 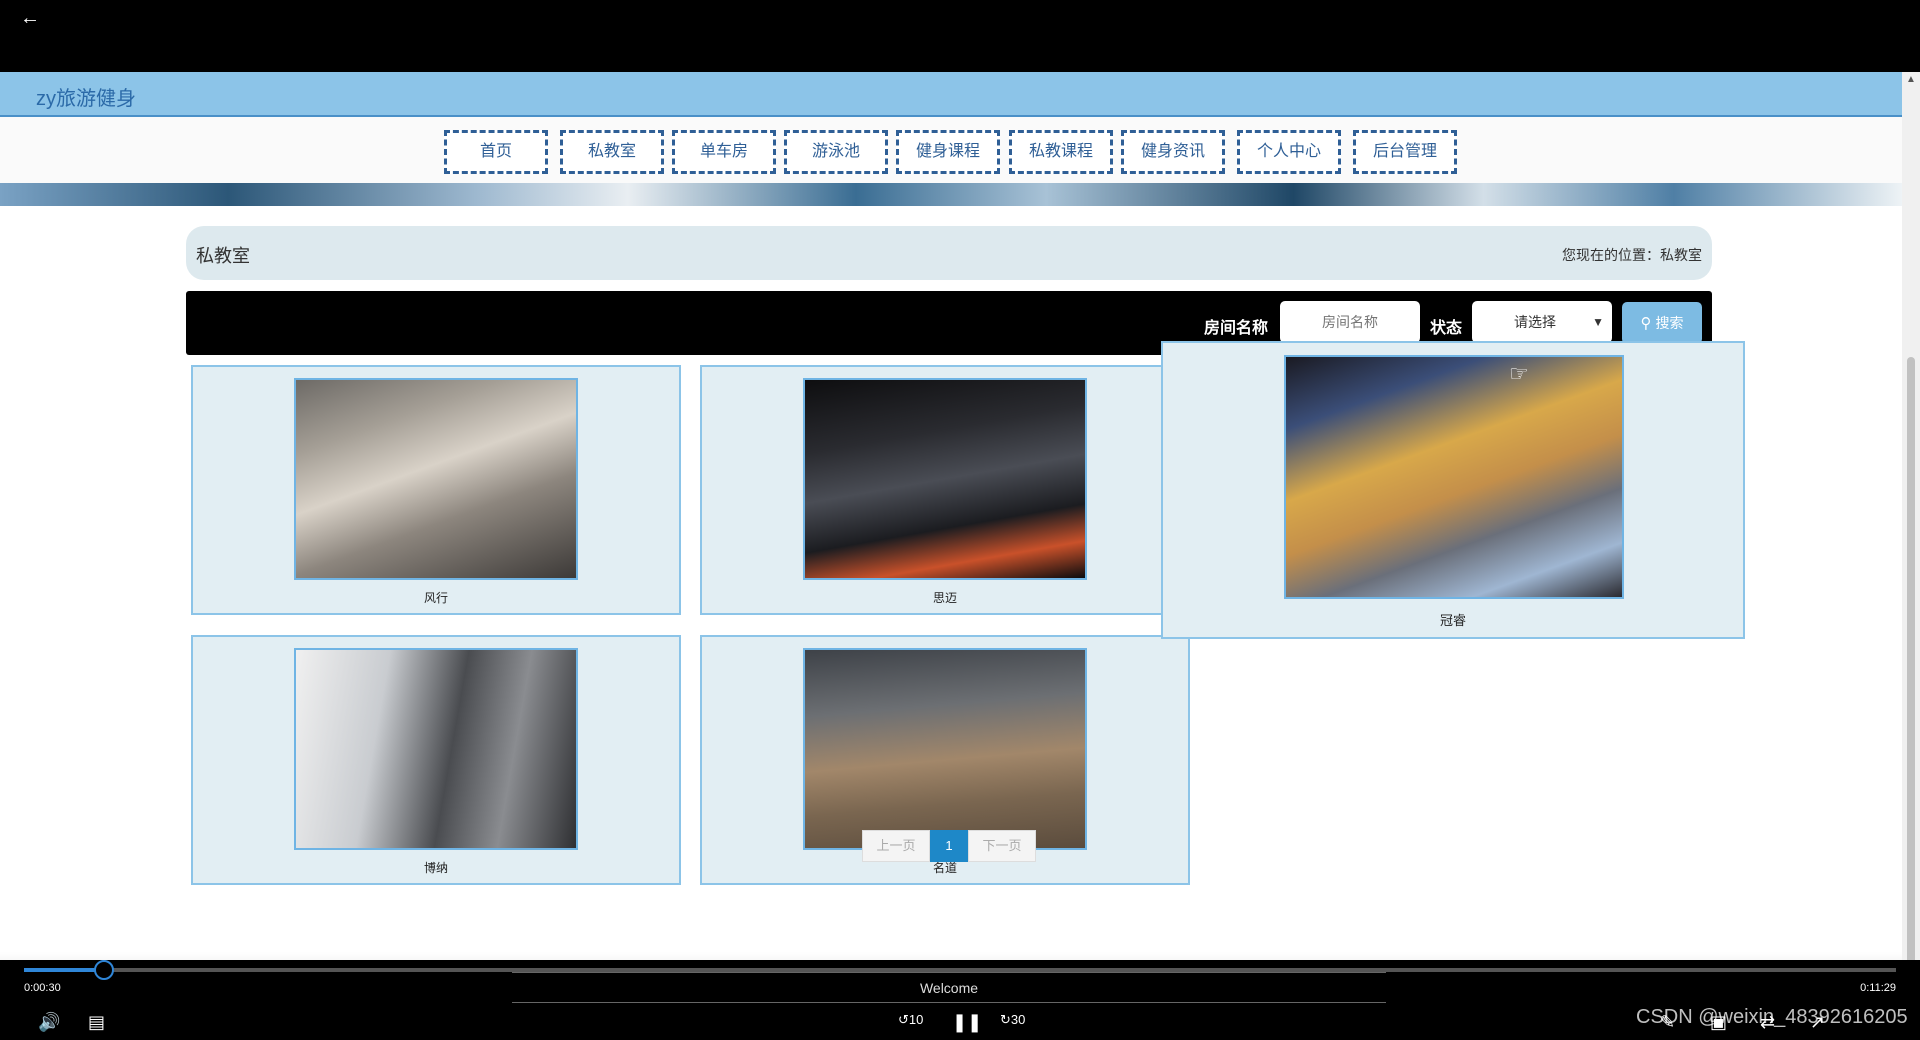 What do you see at coordinates (949, 988) in the screenshot?
I see `caption-text: Welcome` at bounding box center [949, 988].